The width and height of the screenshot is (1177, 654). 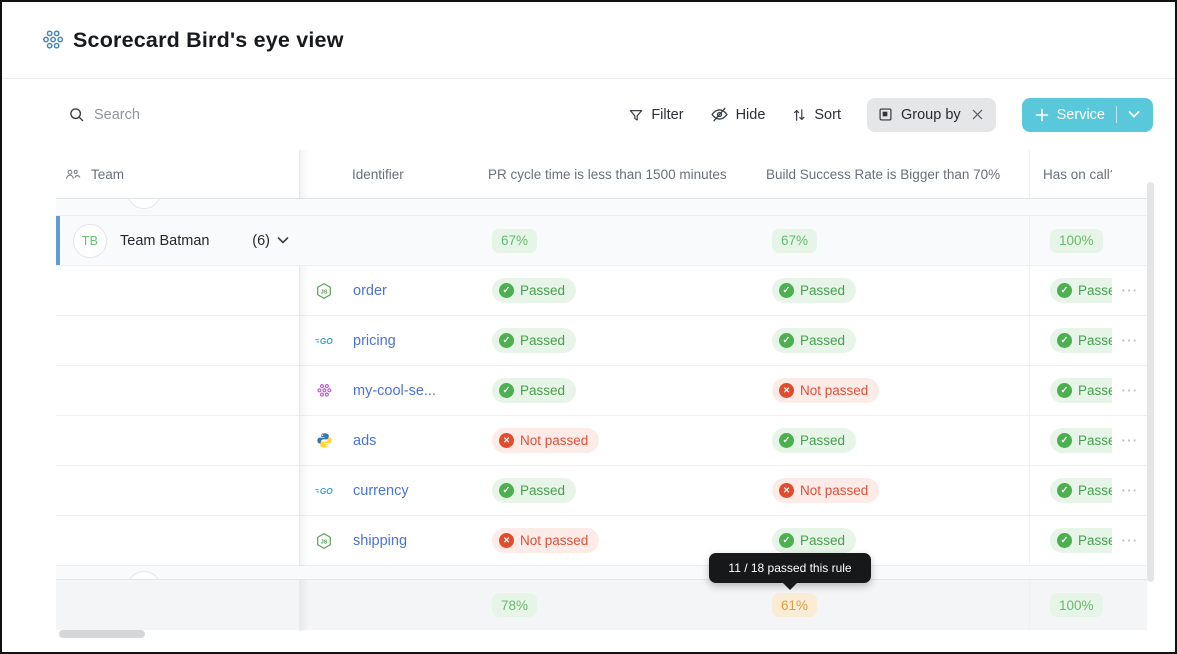 What do you see at coordinates (601, 441) in the screenshot?
I see `table-row-ads: ads Not passed Passed Passed ⋯` at bounding box center [601, 441].